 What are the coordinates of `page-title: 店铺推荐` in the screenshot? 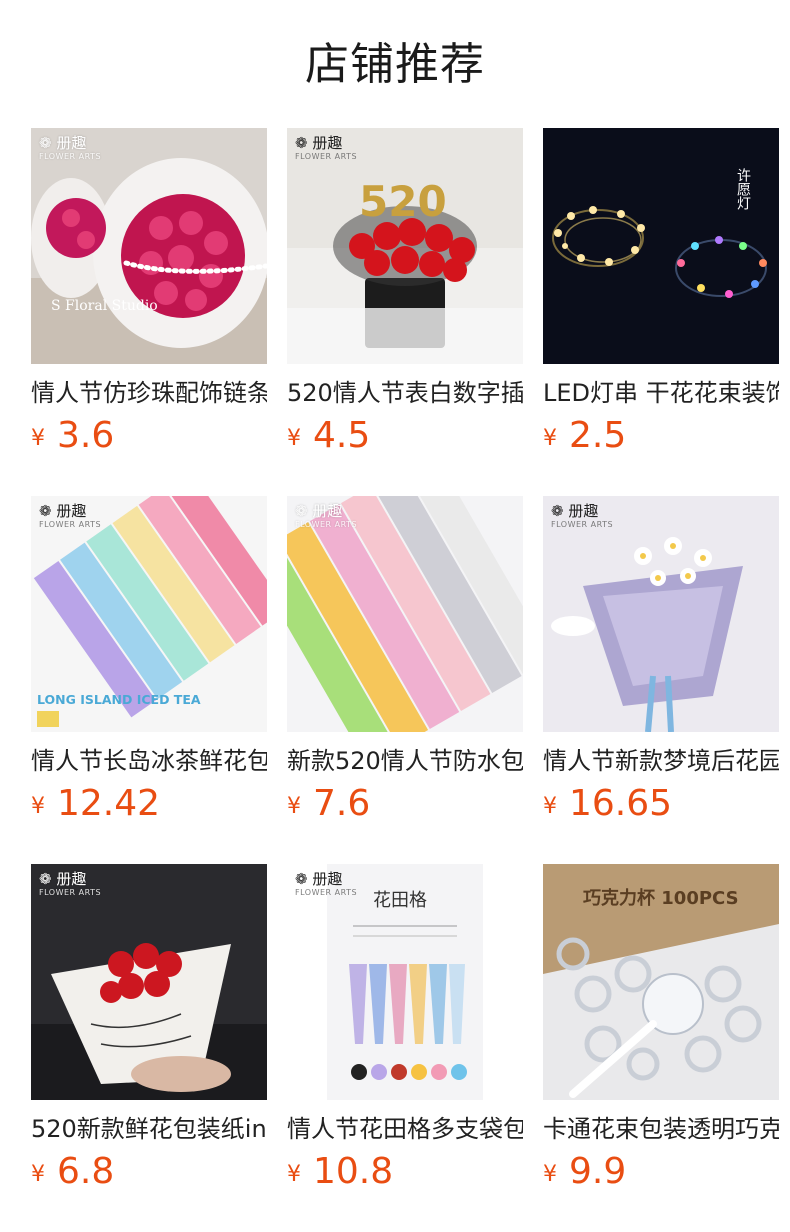 It's located at (395, 64).